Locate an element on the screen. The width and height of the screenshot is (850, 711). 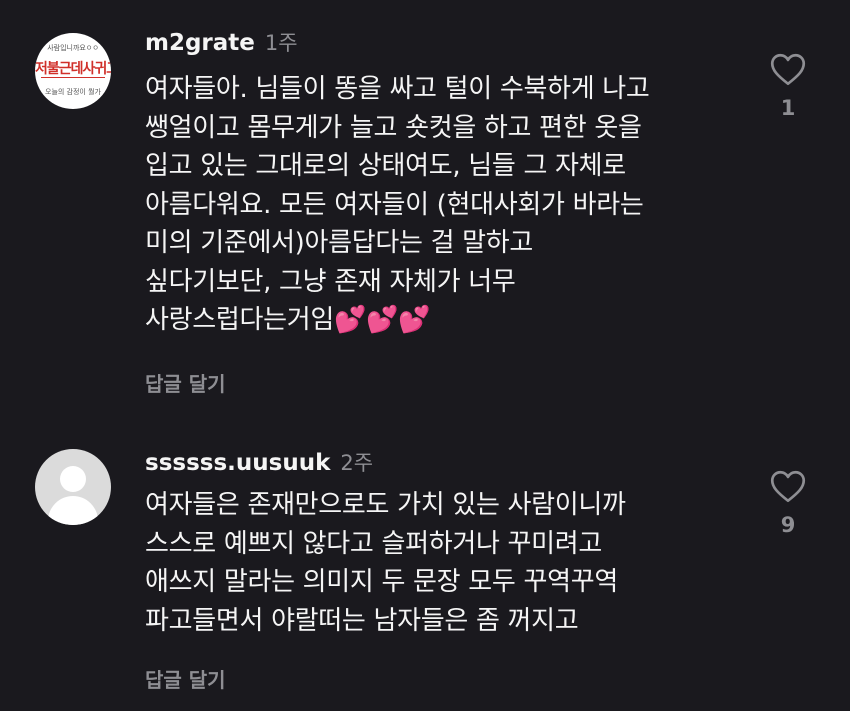
username: ssssss.uusuuk is located at coordinates (237, 463).